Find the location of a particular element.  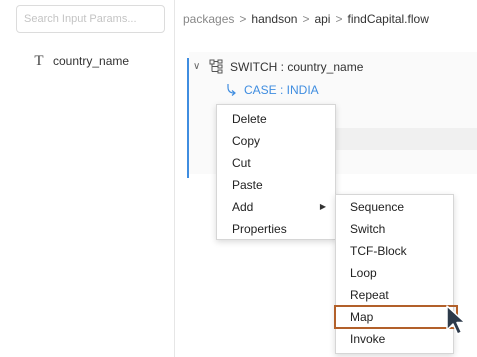

case-label: CASE : INDIA is located at coordinates (281, 90).